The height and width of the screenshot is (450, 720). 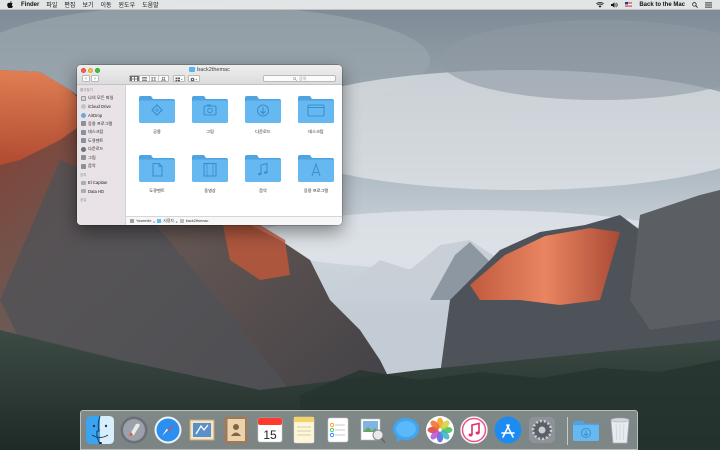 I want to click on chevron-right-icon: ›, so click(x=95, y=79).